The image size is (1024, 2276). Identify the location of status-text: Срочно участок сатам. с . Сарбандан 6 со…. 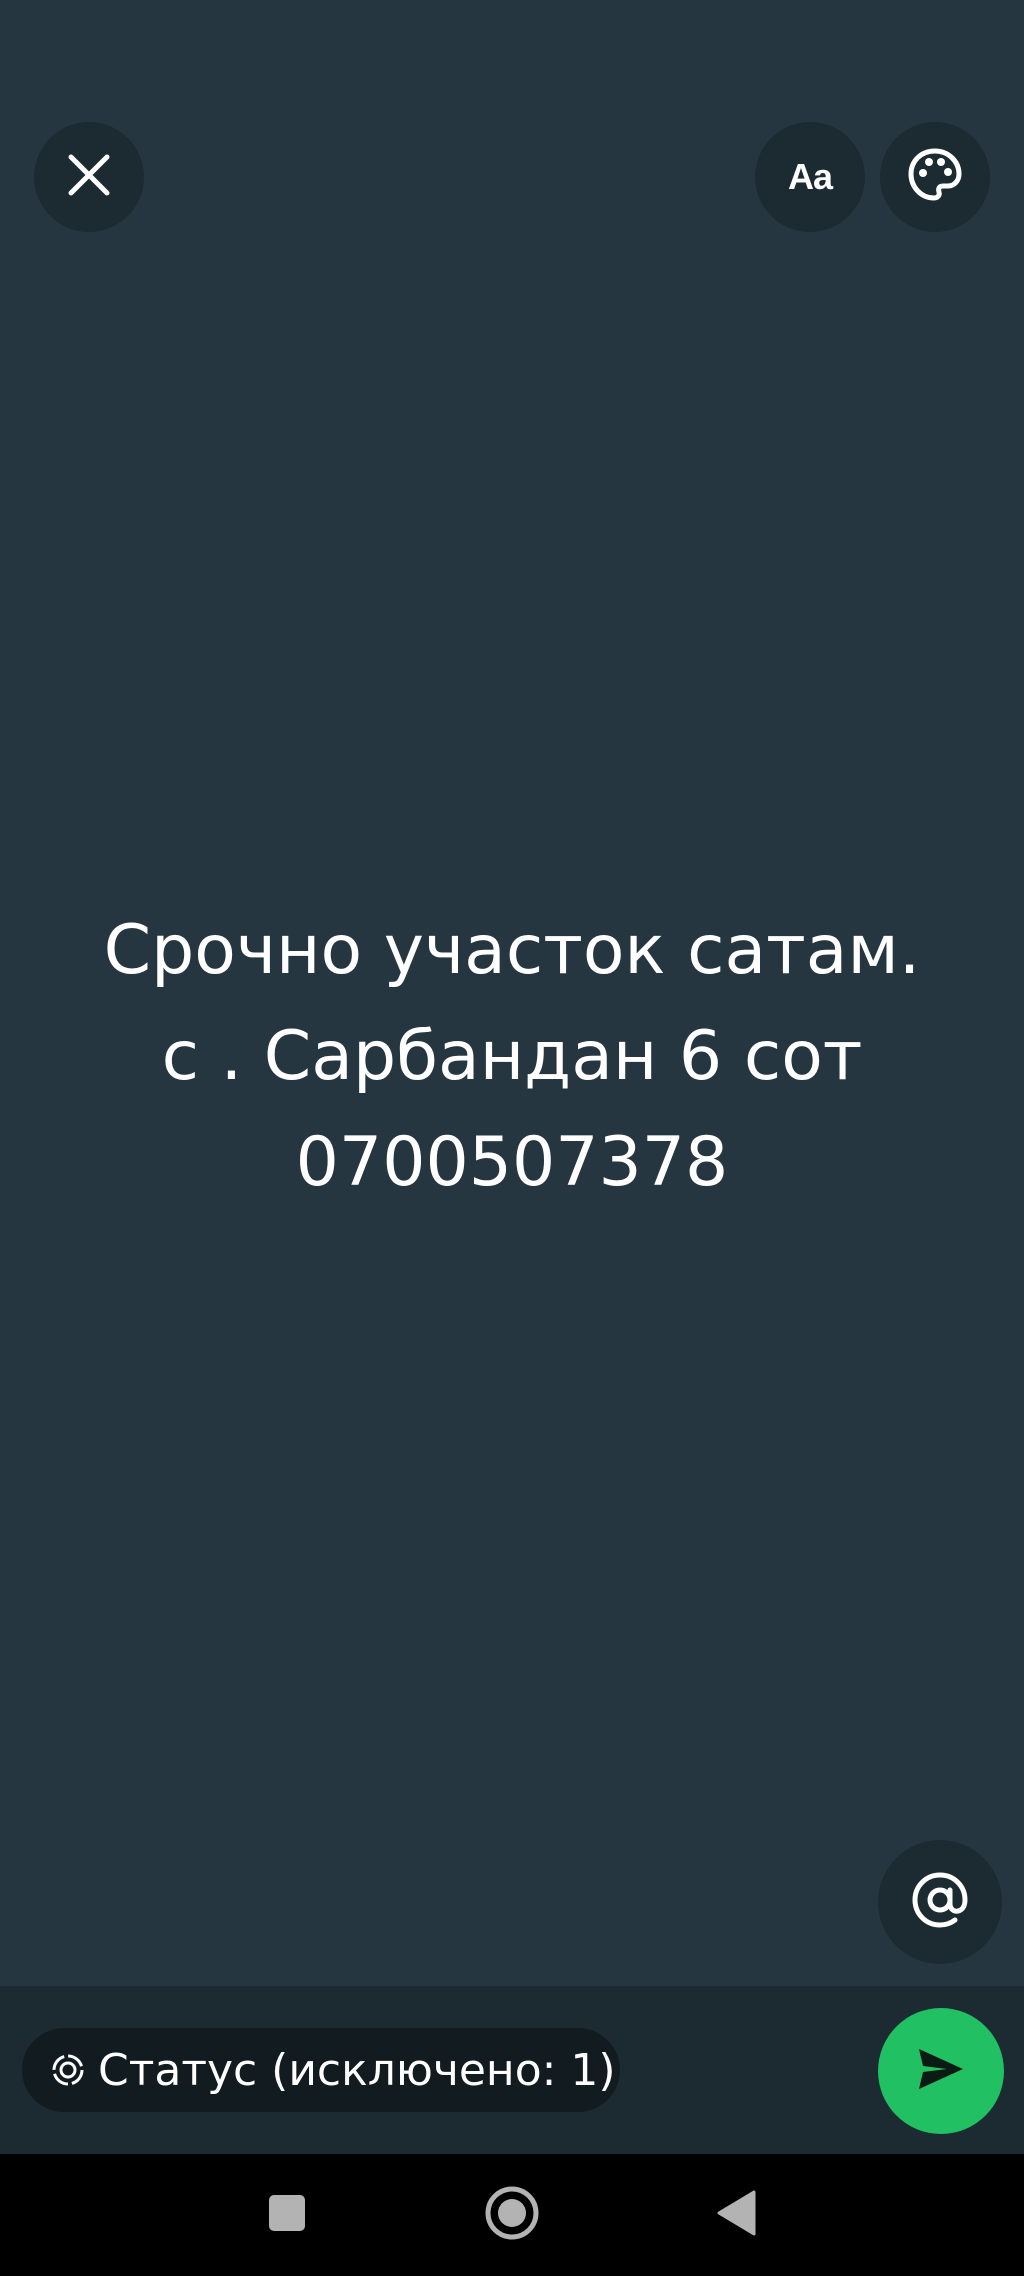
(512, 1057).